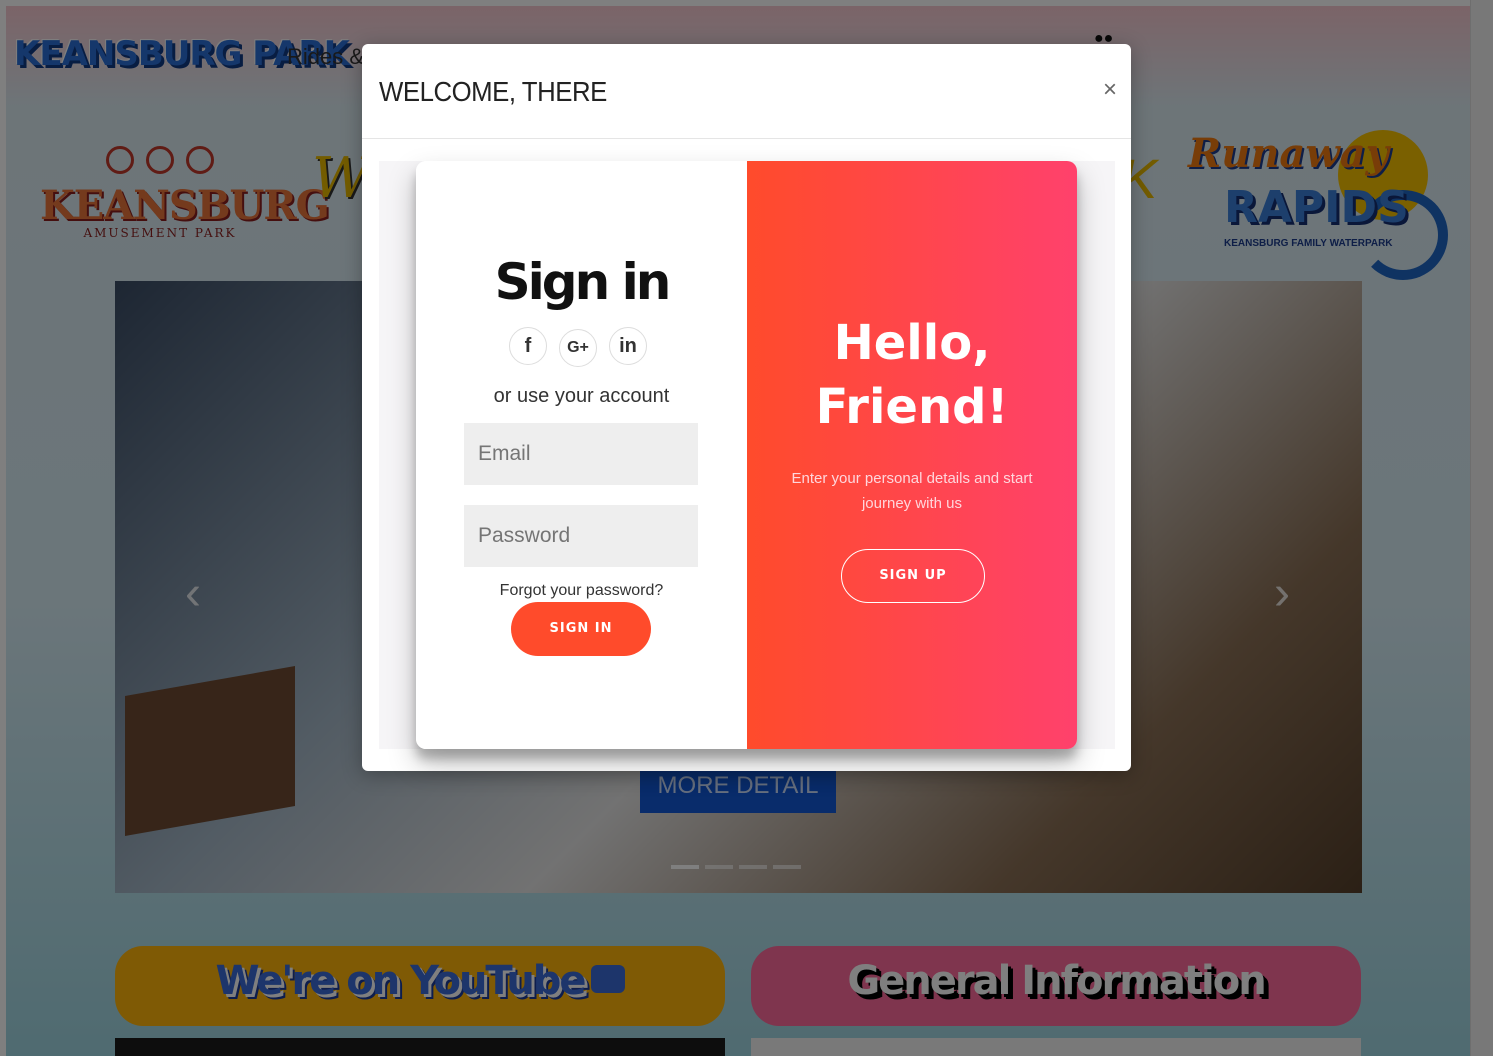  What do you see at coordinates (581, 536) in the screenshot?
I see `password-field` at bounding box center [581, 536].